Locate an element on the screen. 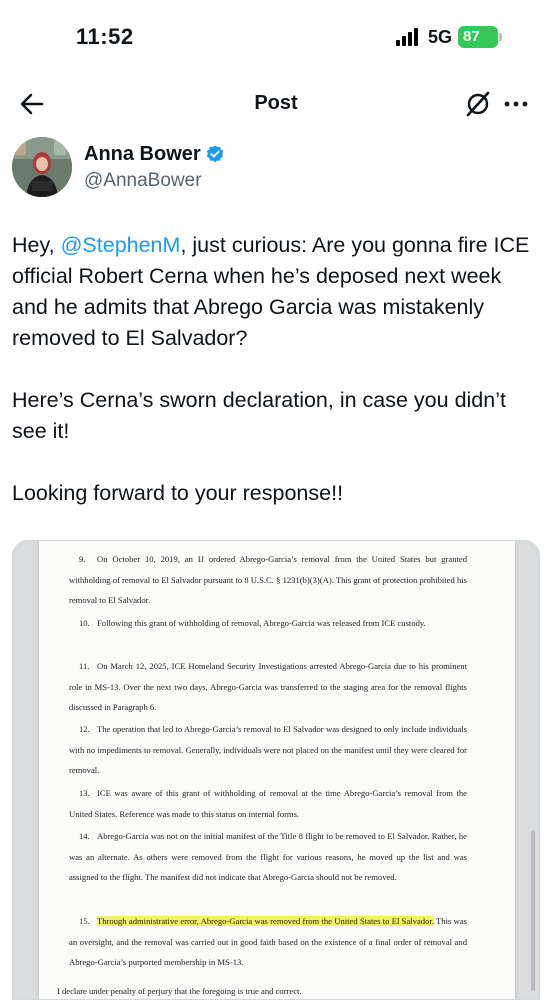  more-icon is located at coordinates (516, 104).